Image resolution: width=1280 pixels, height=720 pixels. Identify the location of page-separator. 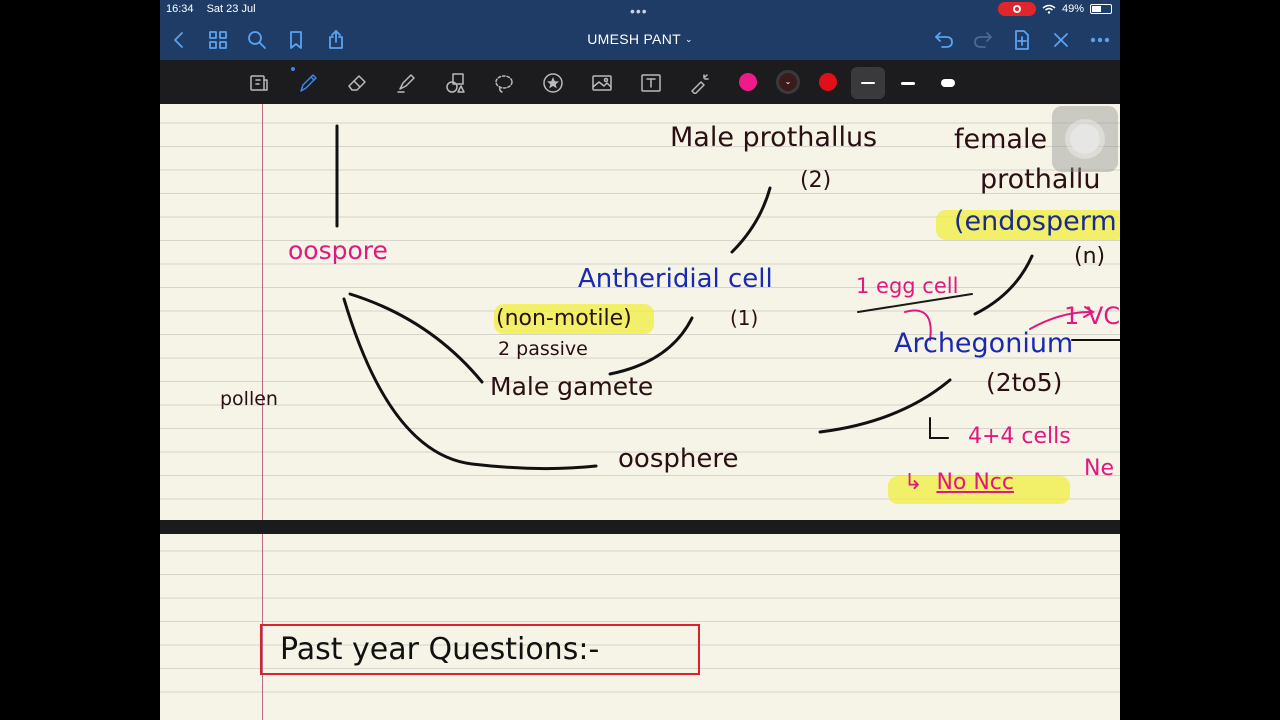
(640, 527).